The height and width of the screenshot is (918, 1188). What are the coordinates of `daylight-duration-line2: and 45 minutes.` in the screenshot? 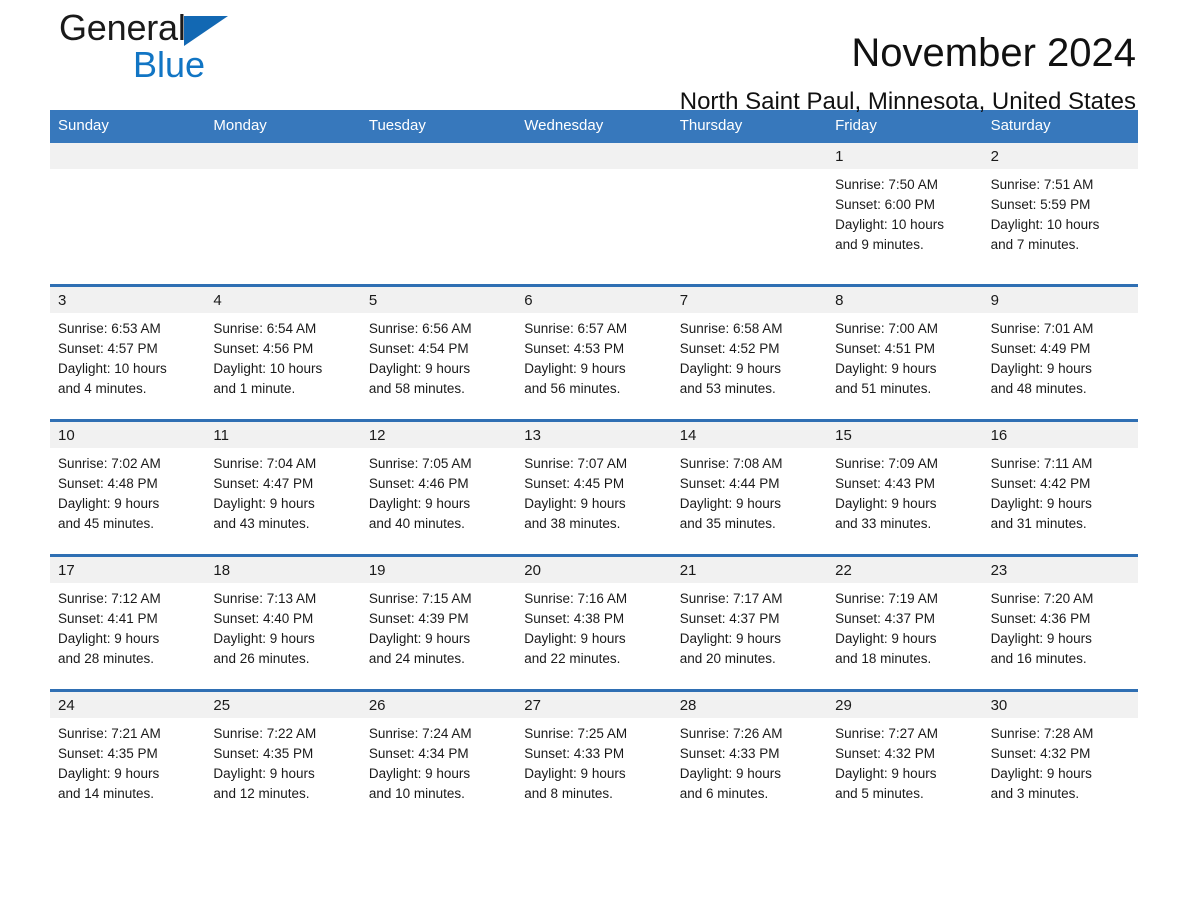 It's located at (106, 523).